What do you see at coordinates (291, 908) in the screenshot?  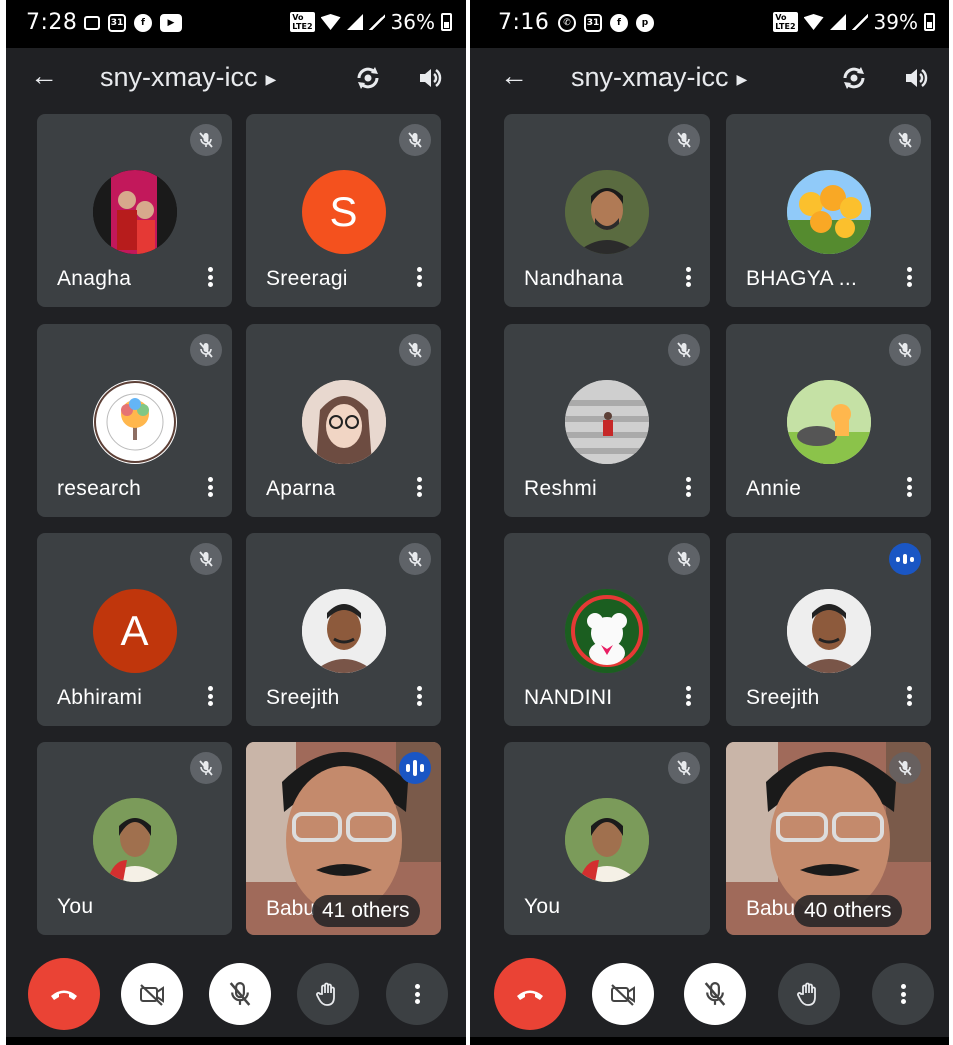 I see `participant-name: Babu` at bounding box center [291, 908].